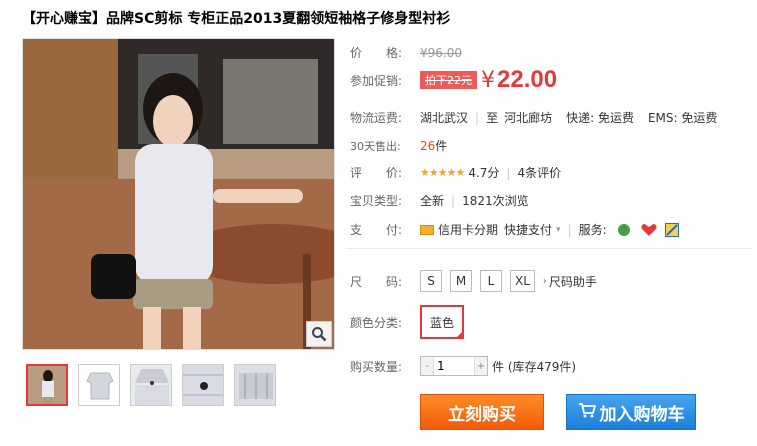 Image resolution: width=757 pixels, height=446 pixels. What do you see at coordinates (376, 366) in the screenshot?
I see `quantity-label: 购买数量:` at bounding box center [376, 366].